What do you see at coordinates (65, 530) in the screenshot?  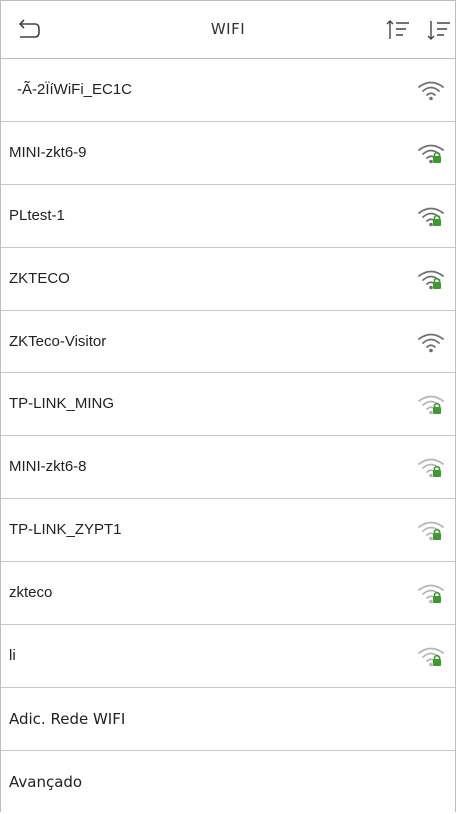 I see `network-ssid: TP-LINK_ZYPT1` at bounding box center [65, 530].